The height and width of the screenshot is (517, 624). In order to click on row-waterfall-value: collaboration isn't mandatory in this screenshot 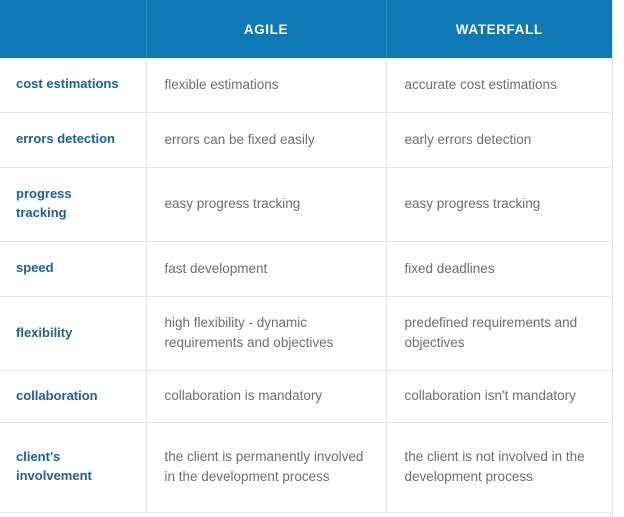, I will do `click(499, 396)`.